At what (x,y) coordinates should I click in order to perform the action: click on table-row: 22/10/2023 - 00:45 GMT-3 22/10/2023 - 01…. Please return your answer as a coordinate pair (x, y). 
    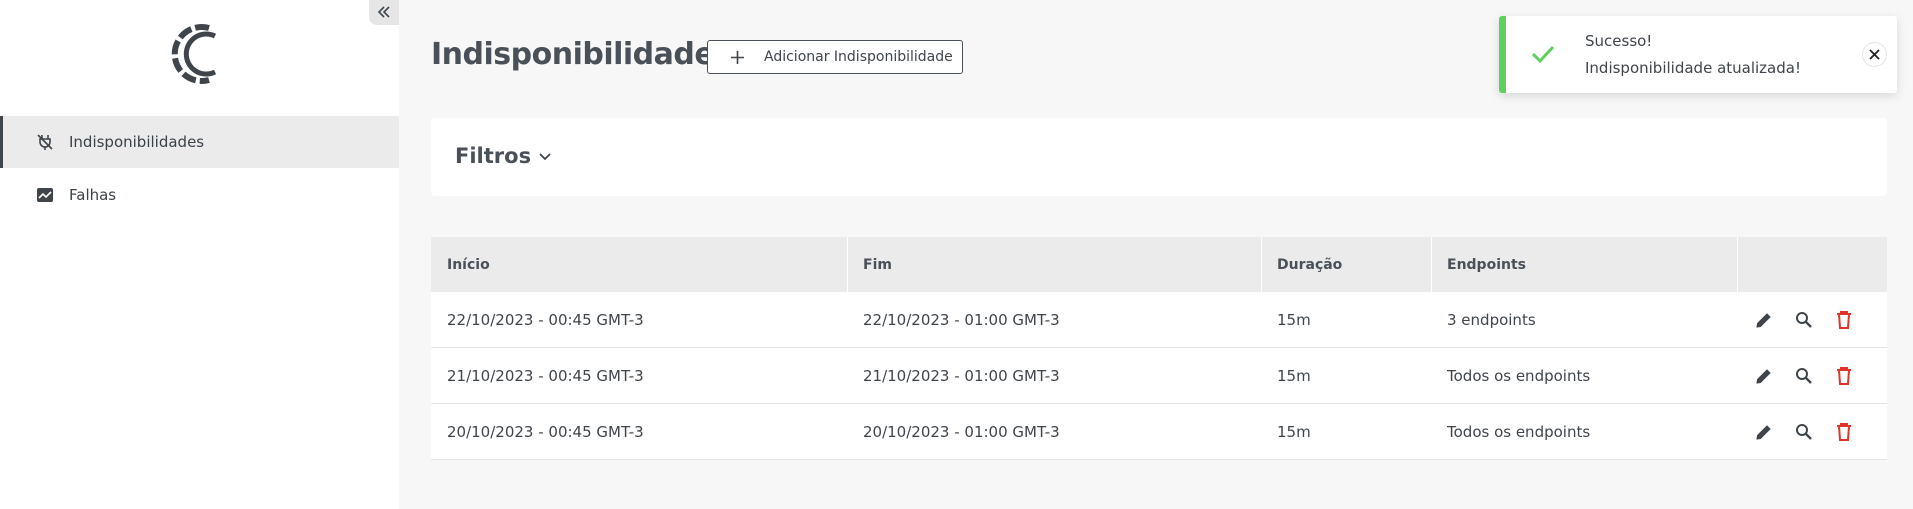
    Looking at the image, I should click on (1159, 320).